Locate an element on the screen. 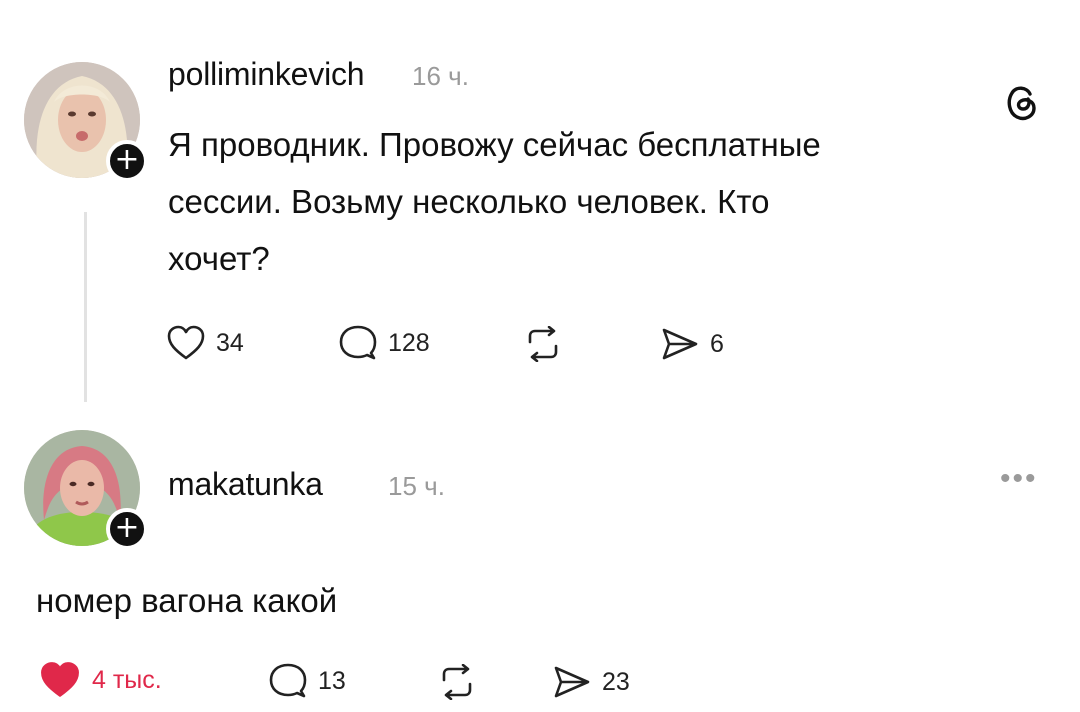 This screenshot has height=712, width=1080. like-button: 34 is located at coordinates (205, 343).